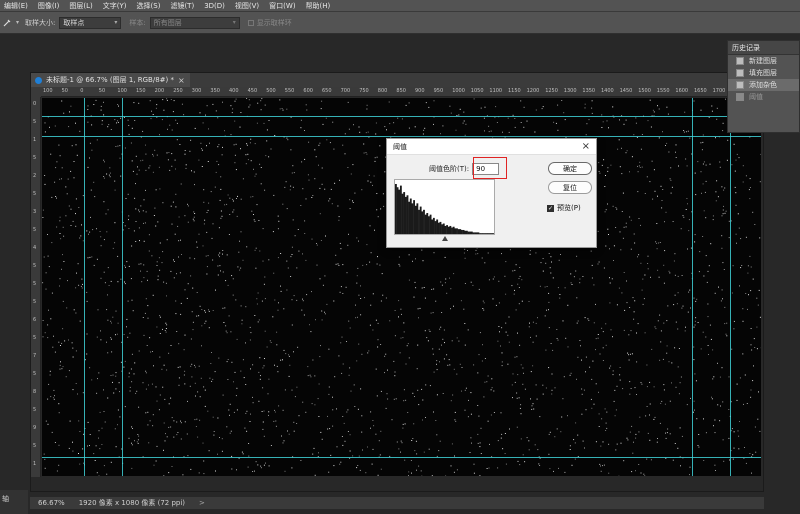 The height and width of the screenshot is (514, 800). What do you see at coordinates (141, 91) in the screenshot?
I see `ruler-tick-label: 150` at bounding box center [141, 91].